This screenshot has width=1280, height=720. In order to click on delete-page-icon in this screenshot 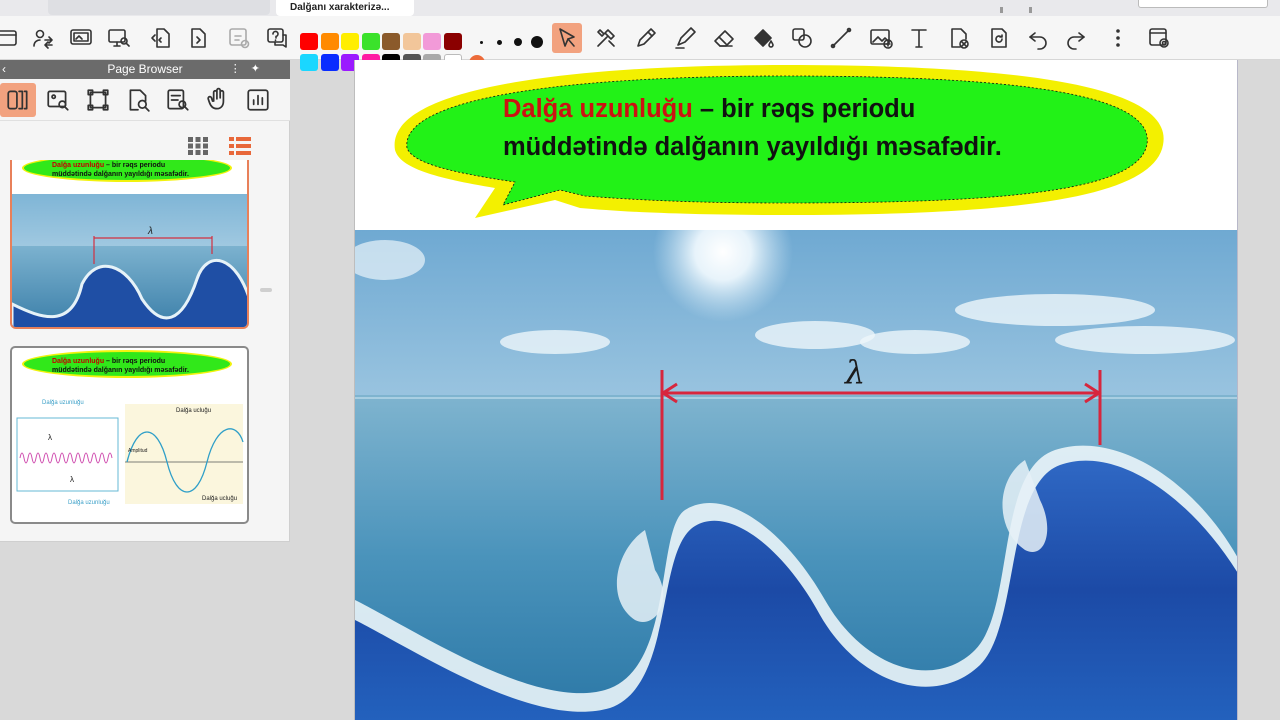, I will do `click(959, 38)`.